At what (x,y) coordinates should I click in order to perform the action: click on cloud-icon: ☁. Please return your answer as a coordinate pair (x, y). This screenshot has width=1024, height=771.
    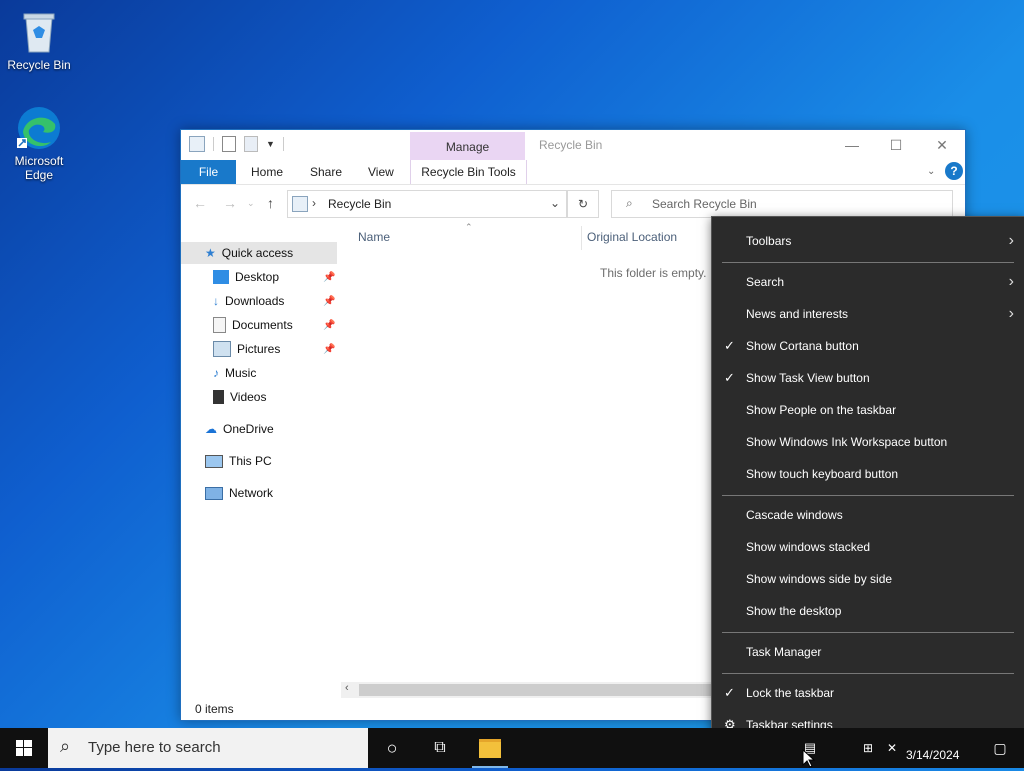
    Looking at the image, I should click on (211, 429).